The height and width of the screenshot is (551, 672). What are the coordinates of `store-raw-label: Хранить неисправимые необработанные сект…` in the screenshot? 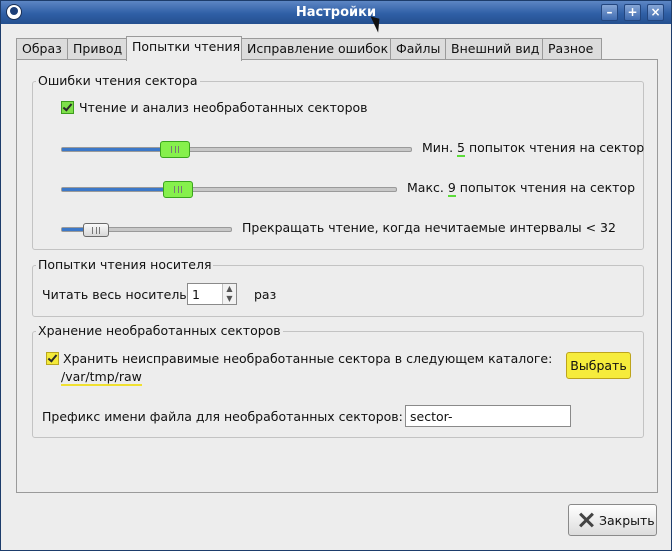 It's located at (308, 358).